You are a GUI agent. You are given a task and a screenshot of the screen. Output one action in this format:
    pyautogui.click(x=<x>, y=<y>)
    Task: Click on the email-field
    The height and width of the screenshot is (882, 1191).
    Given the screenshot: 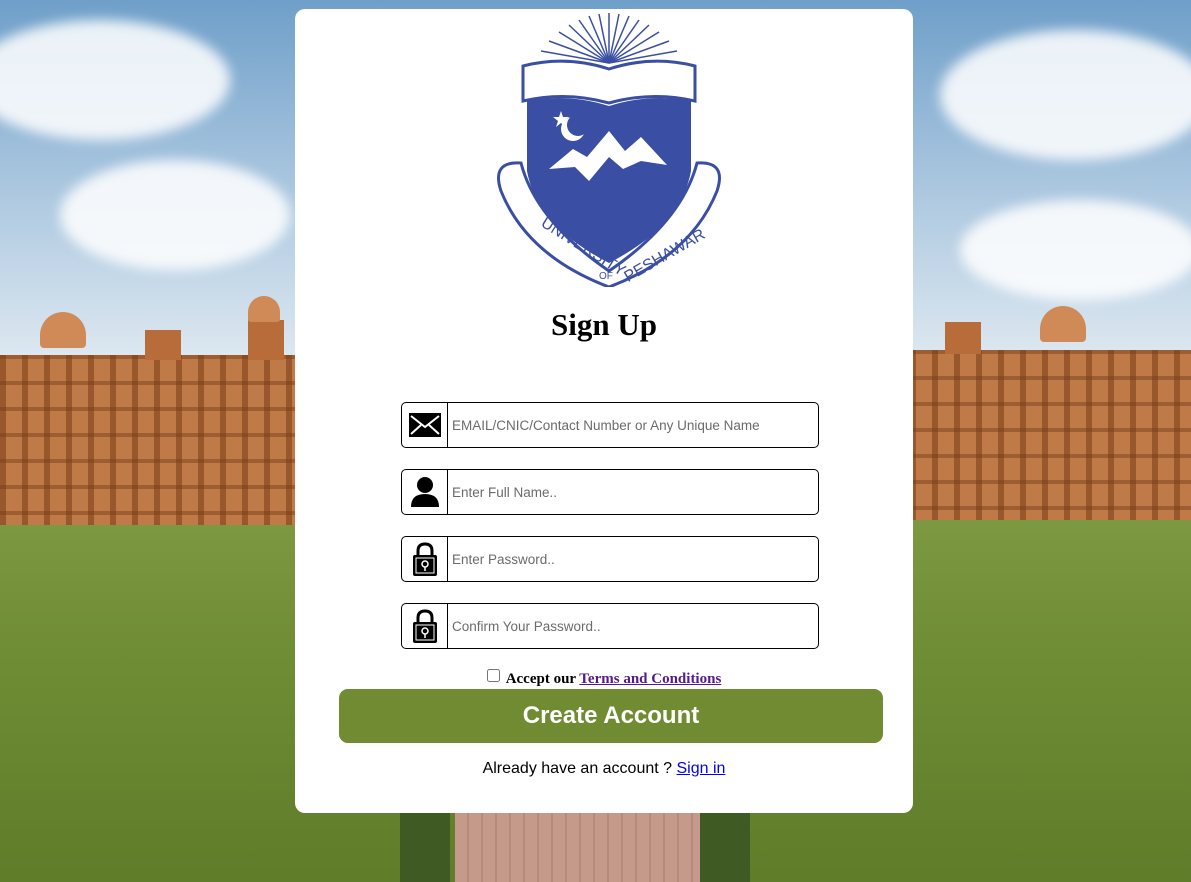 What is the action you would take?
    pyautogui.click(x=611, y=425)
    